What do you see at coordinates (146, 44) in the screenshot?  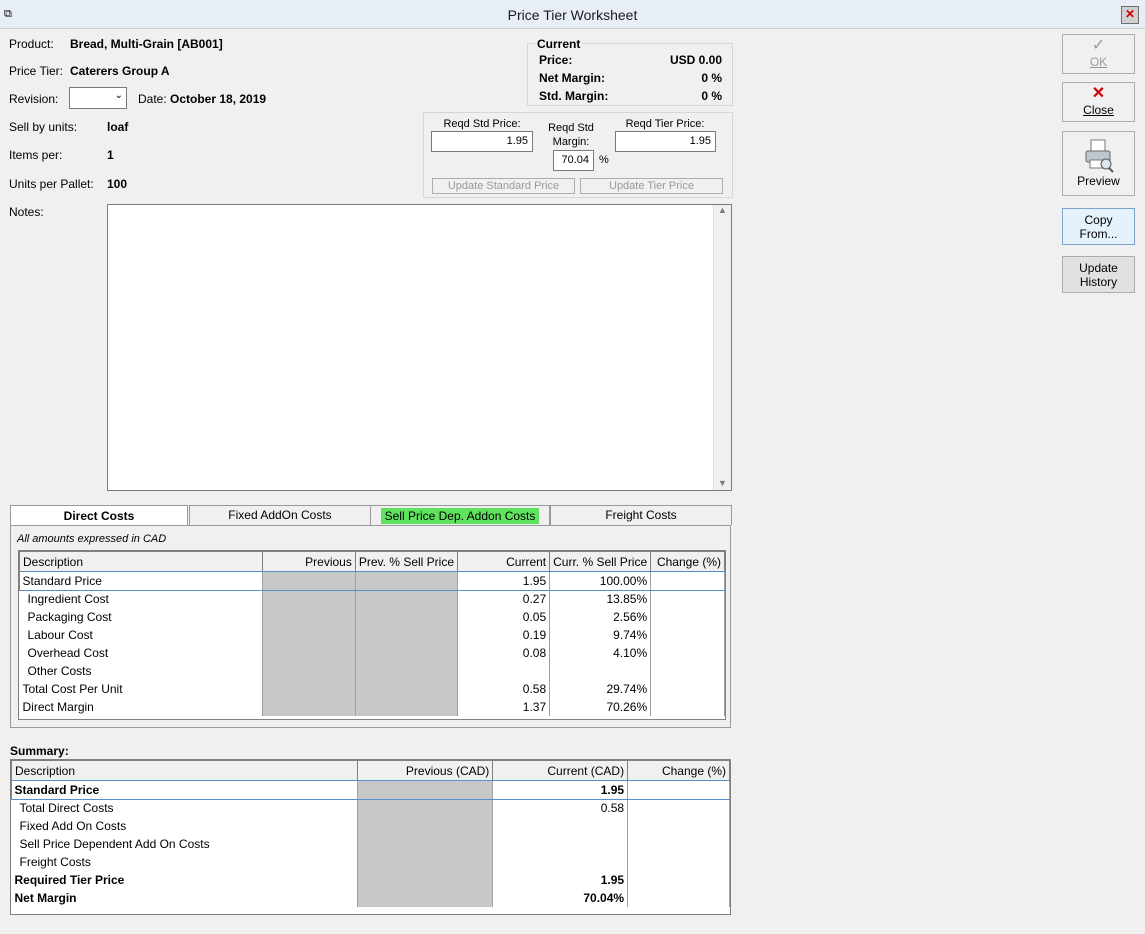 I see `product-value: Bread, Multi-Grain [AB001]` at bounding box center [146, 44].